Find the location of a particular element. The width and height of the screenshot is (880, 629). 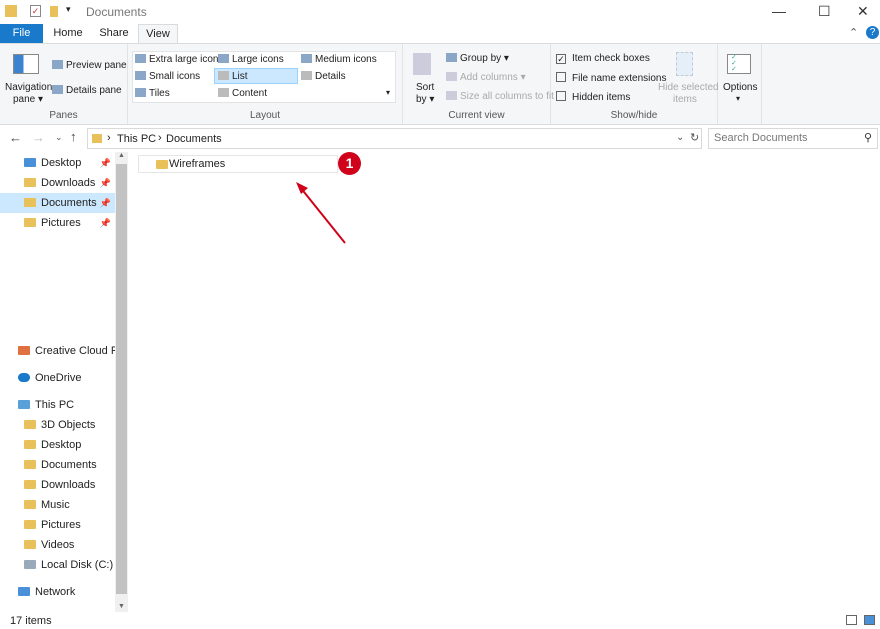

preview-pane-button: Preview pane is located at coordinates (89, 65).